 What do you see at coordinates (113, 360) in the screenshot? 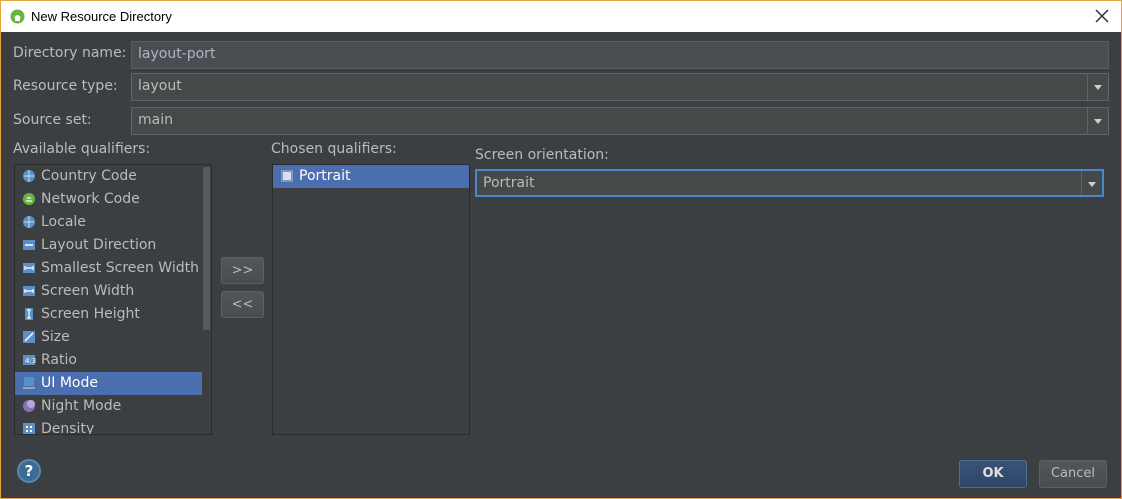
I see `available-qualifier-item: 4:3 Ratio` at bounding box center [113, 360].